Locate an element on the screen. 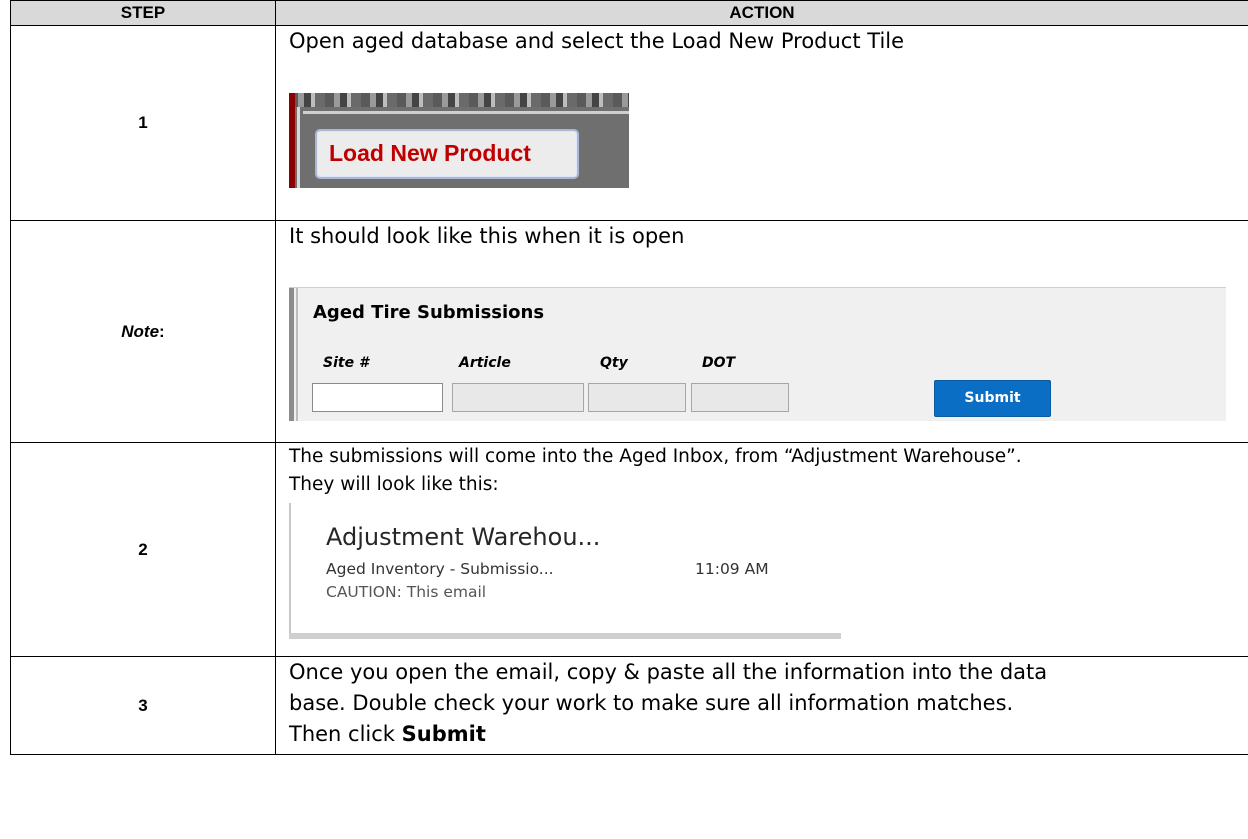 The width and height of the screenshot is (1248, 839). site-number-input is located at coordinates (377, 397).